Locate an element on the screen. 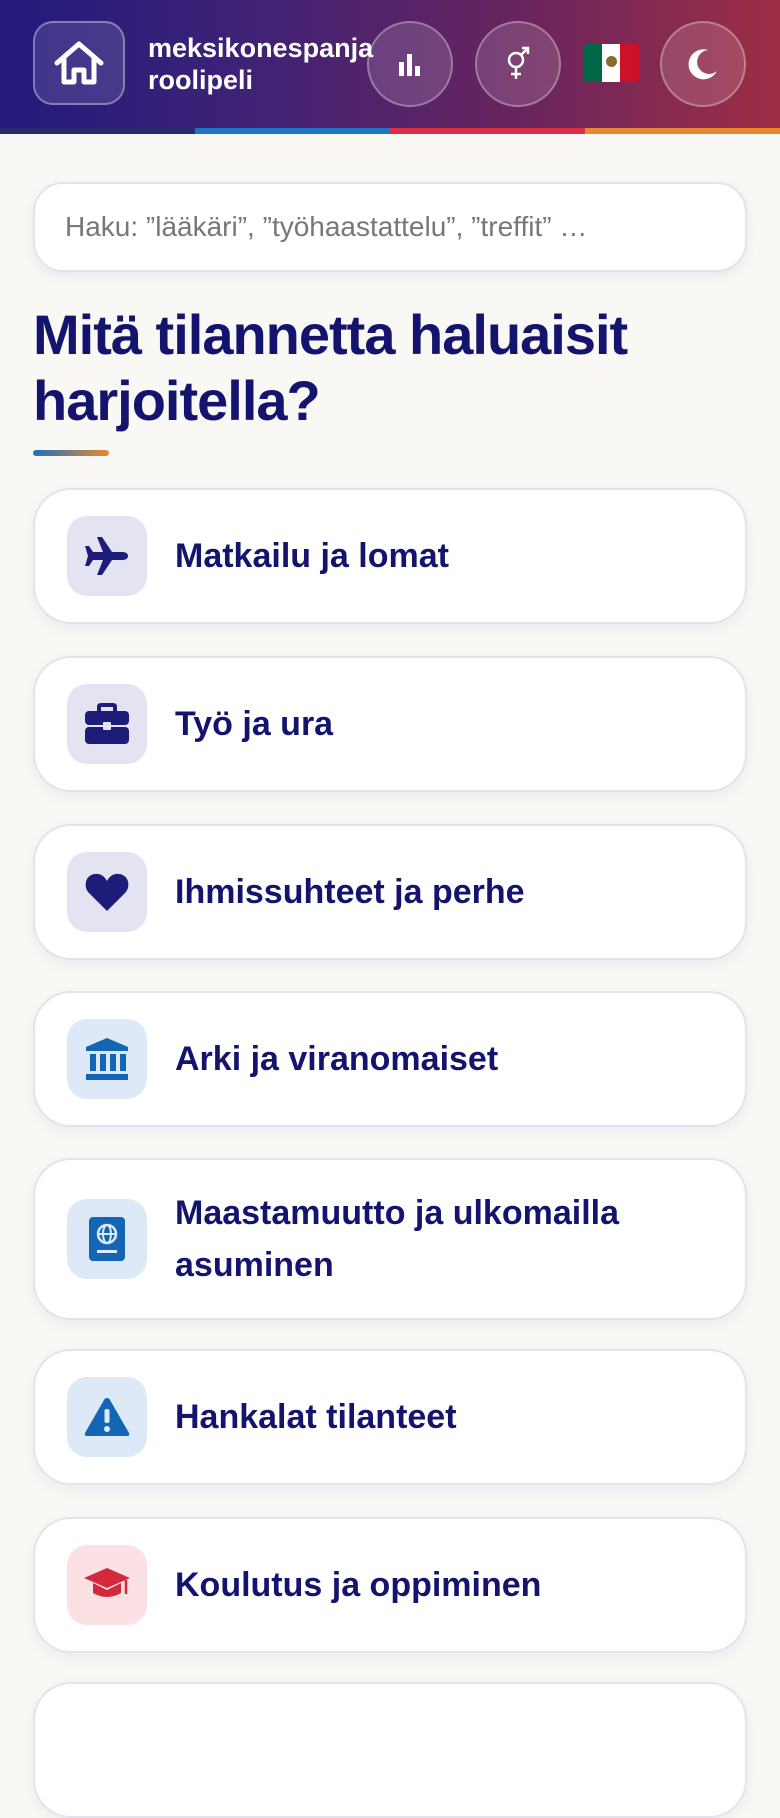 This screenshot has width=780, height=1818. passport-icon is located at coordinates (107, 1239).